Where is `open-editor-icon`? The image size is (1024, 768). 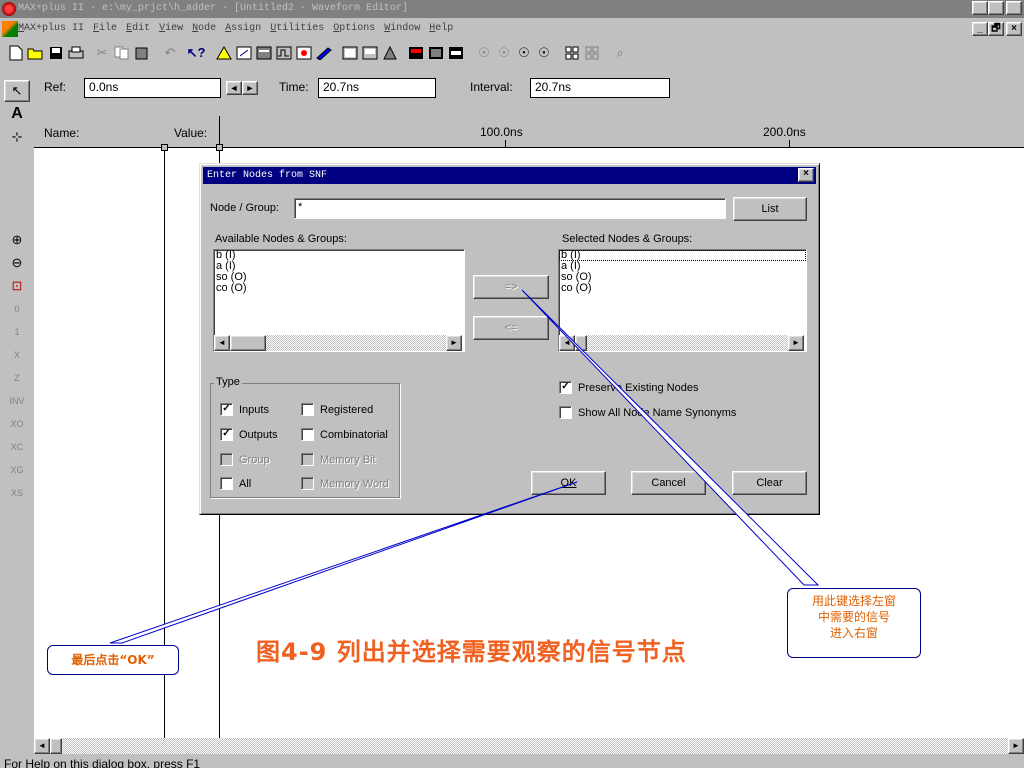
open-editor-icon is located at coordinates (350, 53).